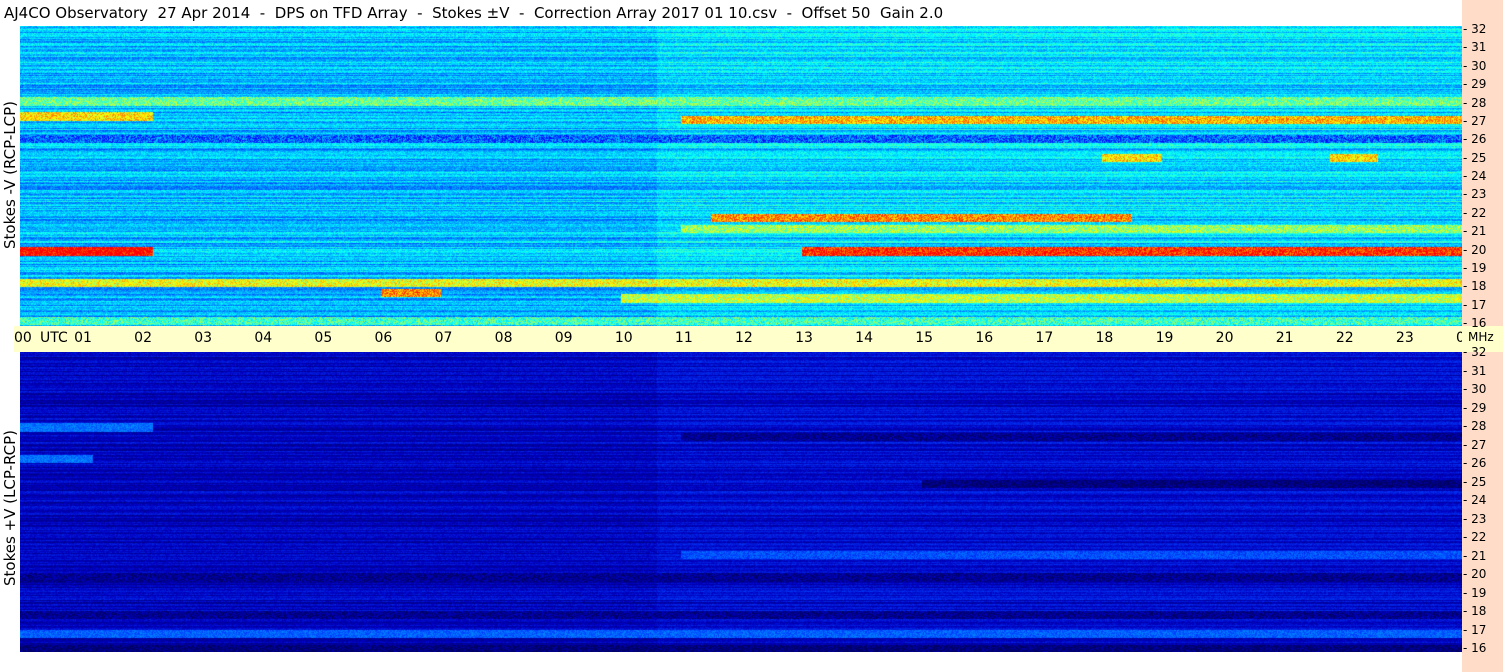 The height and width of the screenshot is (672, 1503). What do you see at coordinates (1475, 29) in the screenshot?
I see `top-mhz-tick: - 32` at bounding box center [1475, 29].